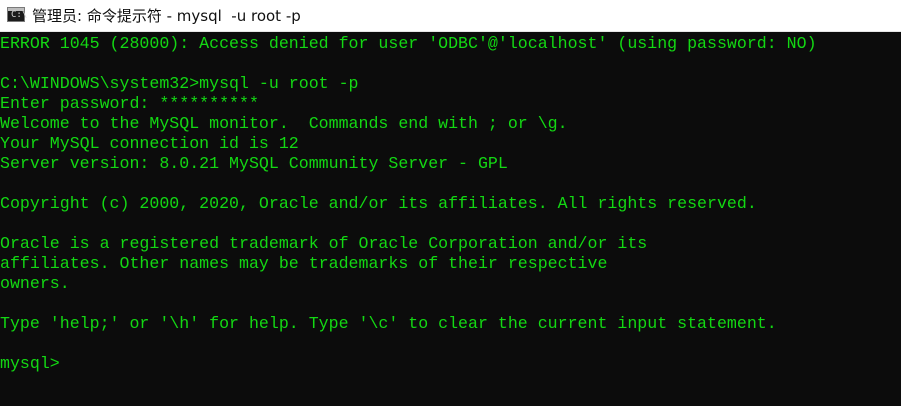 This screenshot has width=901, height=406. Describe the element at coordinates (129, 103) in the screenshot. I see `console-line: Enter password: **********` at that location.